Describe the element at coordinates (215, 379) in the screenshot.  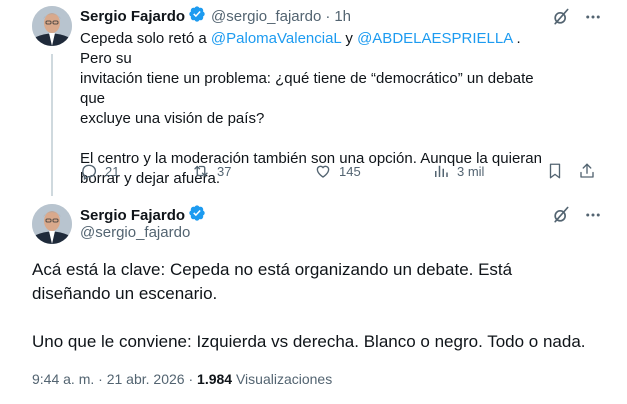
I see `views-total: 1.984` at that location.